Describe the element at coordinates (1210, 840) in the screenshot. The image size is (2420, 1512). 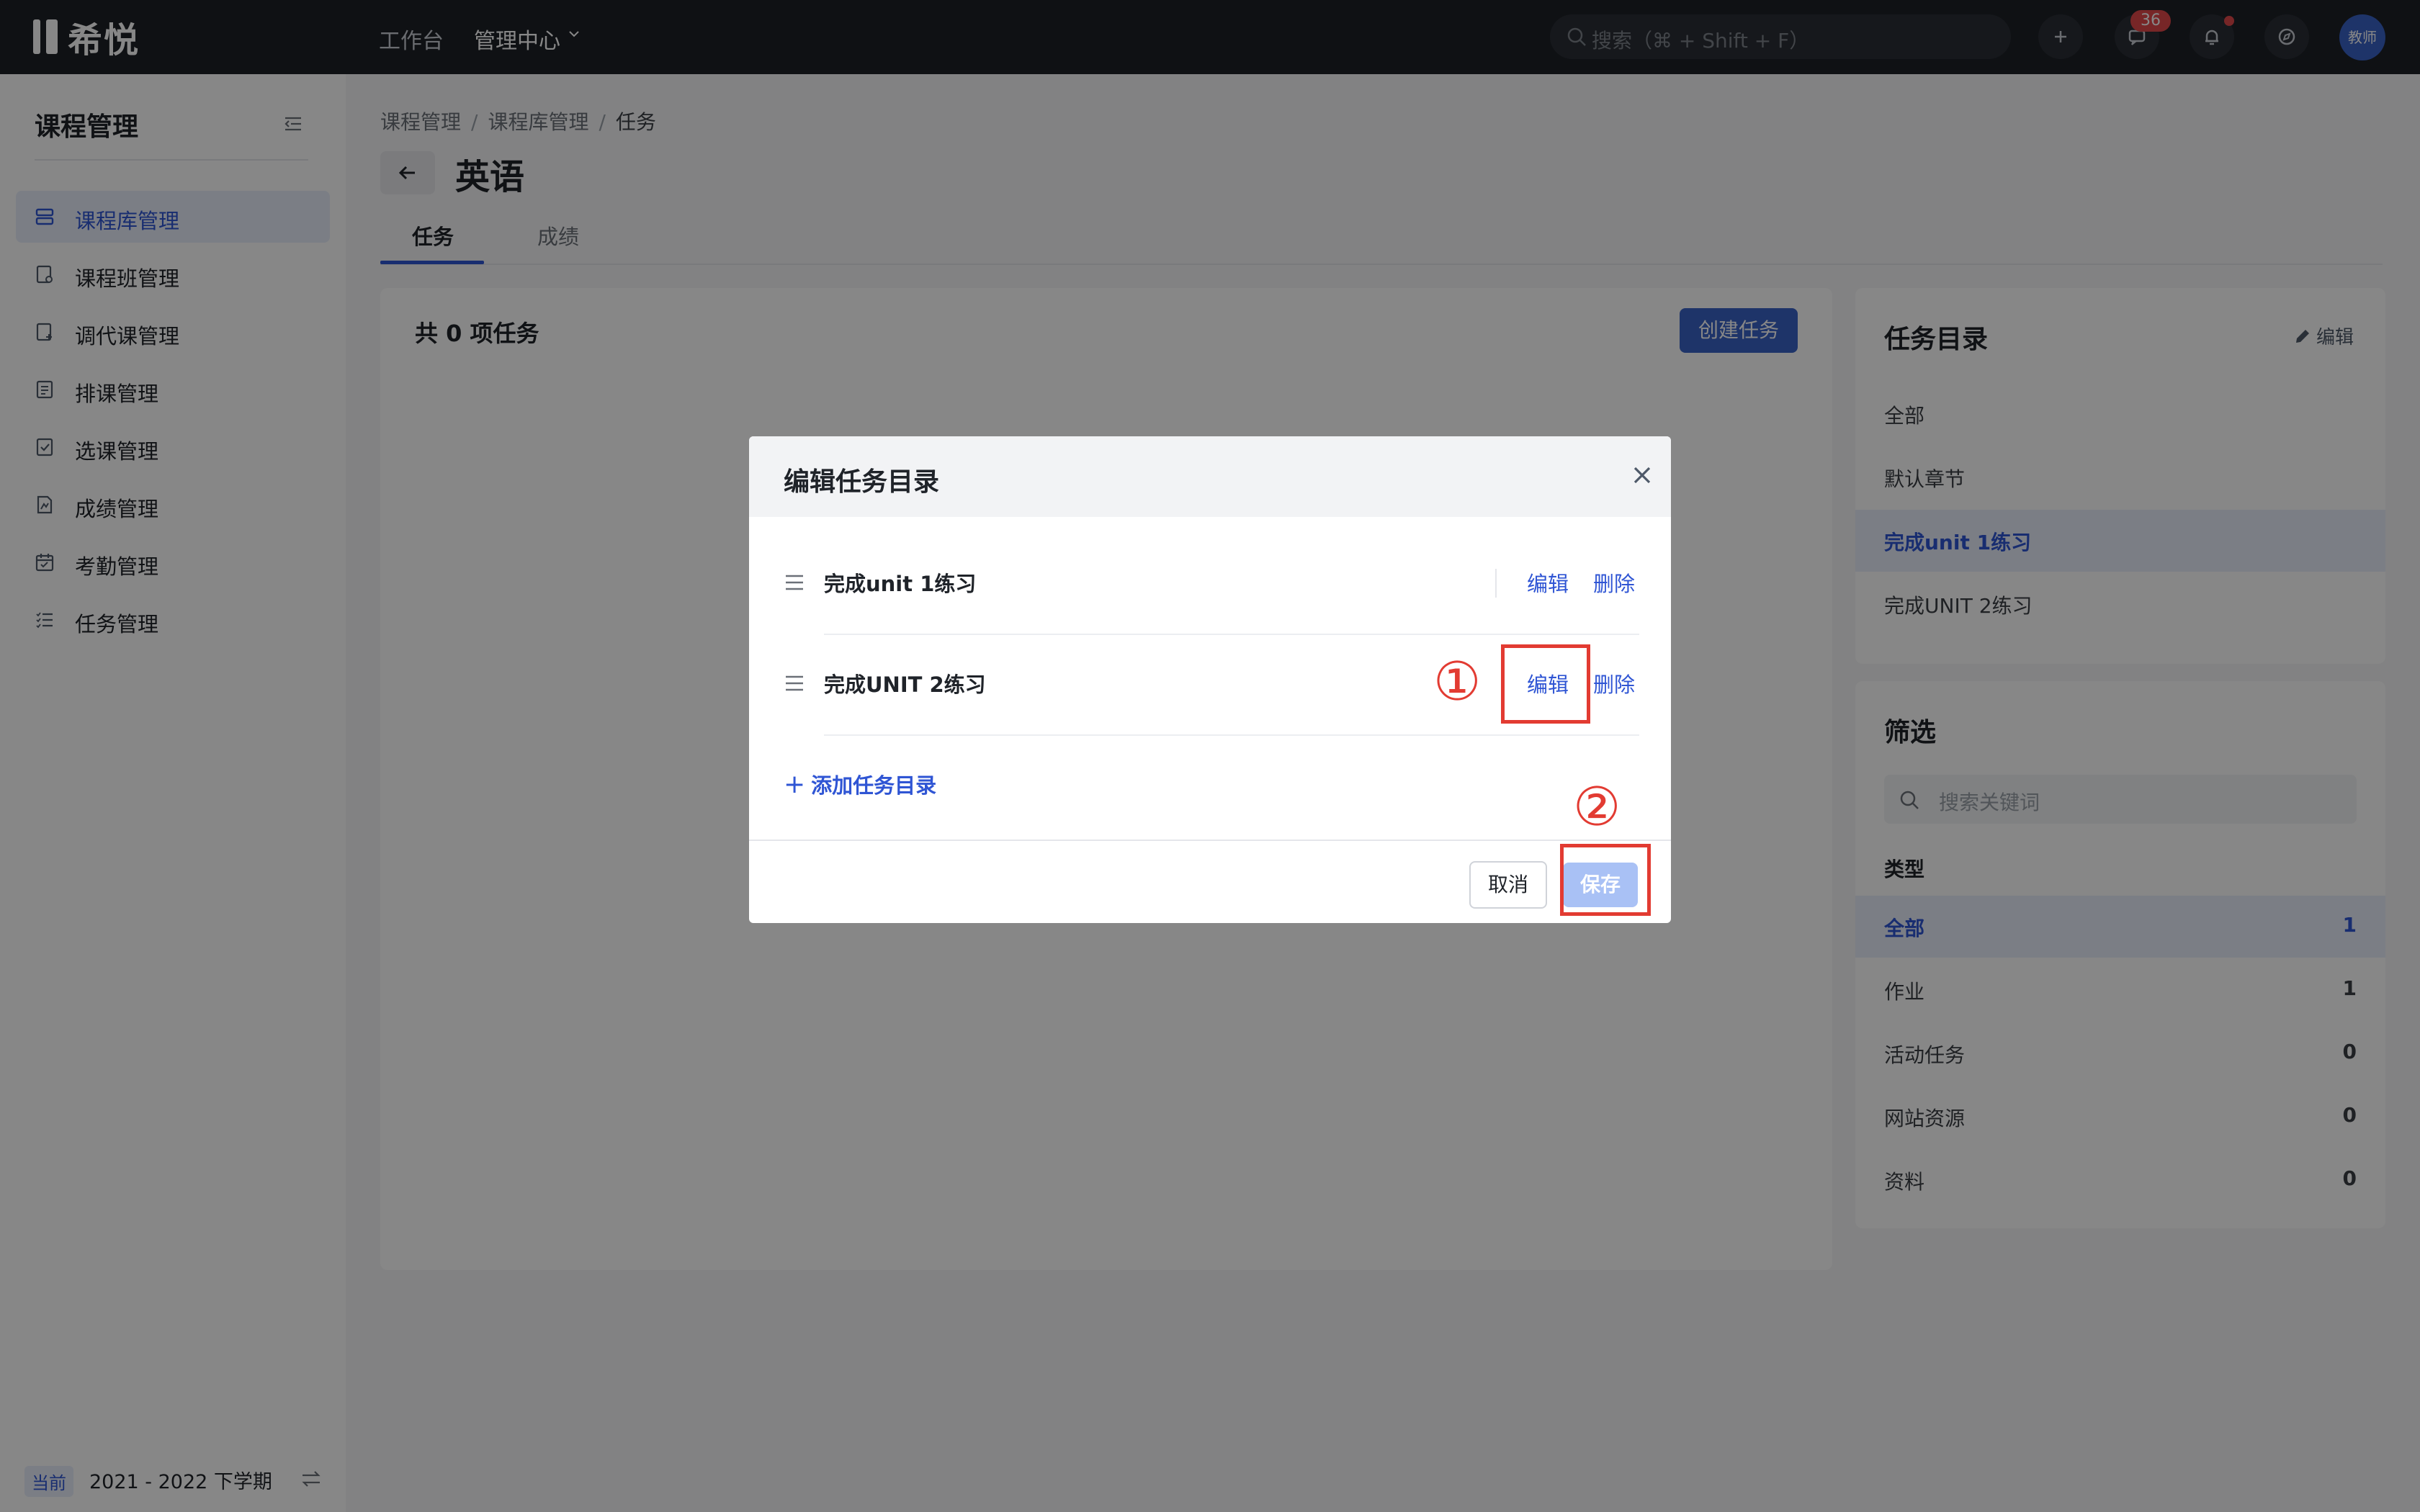
I see `dialog-footer-divider` at that location.